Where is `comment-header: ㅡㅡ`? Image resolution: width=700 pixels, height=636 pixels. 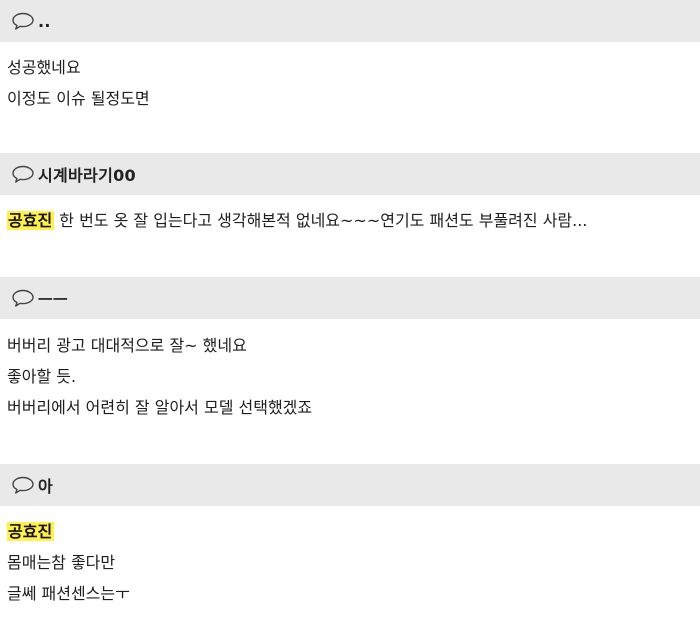 comment-header: ㅡㅡ is located at coordinates (350, 298).